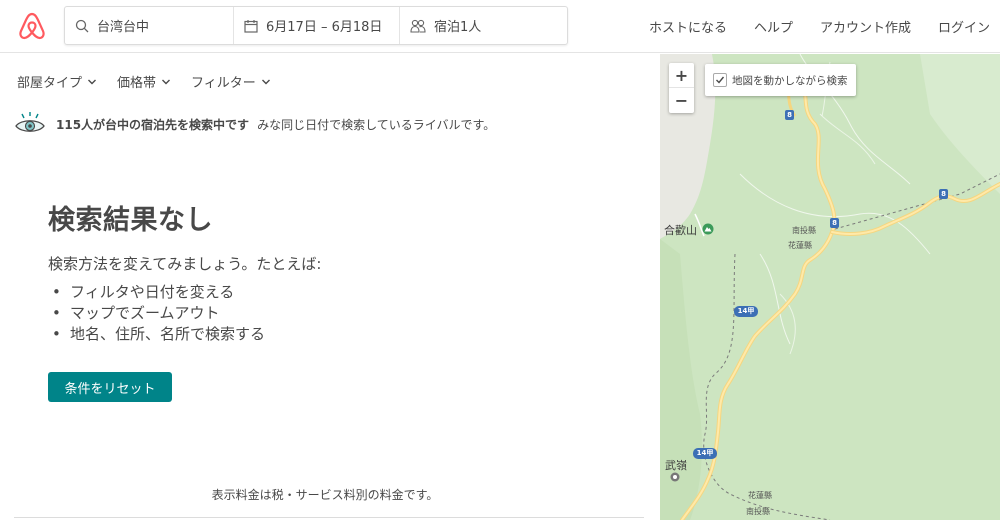  What do you see at coordinates (790, 80) in the screenshot?
I see `search-as-move-label: 地図を動かしながら検索` at bounding box center [790, 80].